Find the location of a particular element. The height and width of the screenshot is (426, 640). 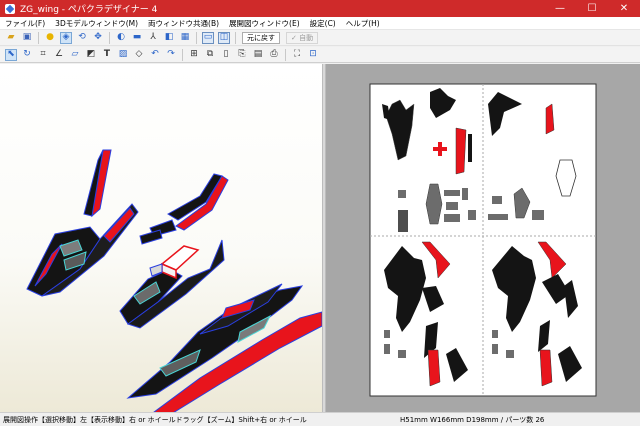

undo-button: 元に戻す is located at coordinates (261, 37).